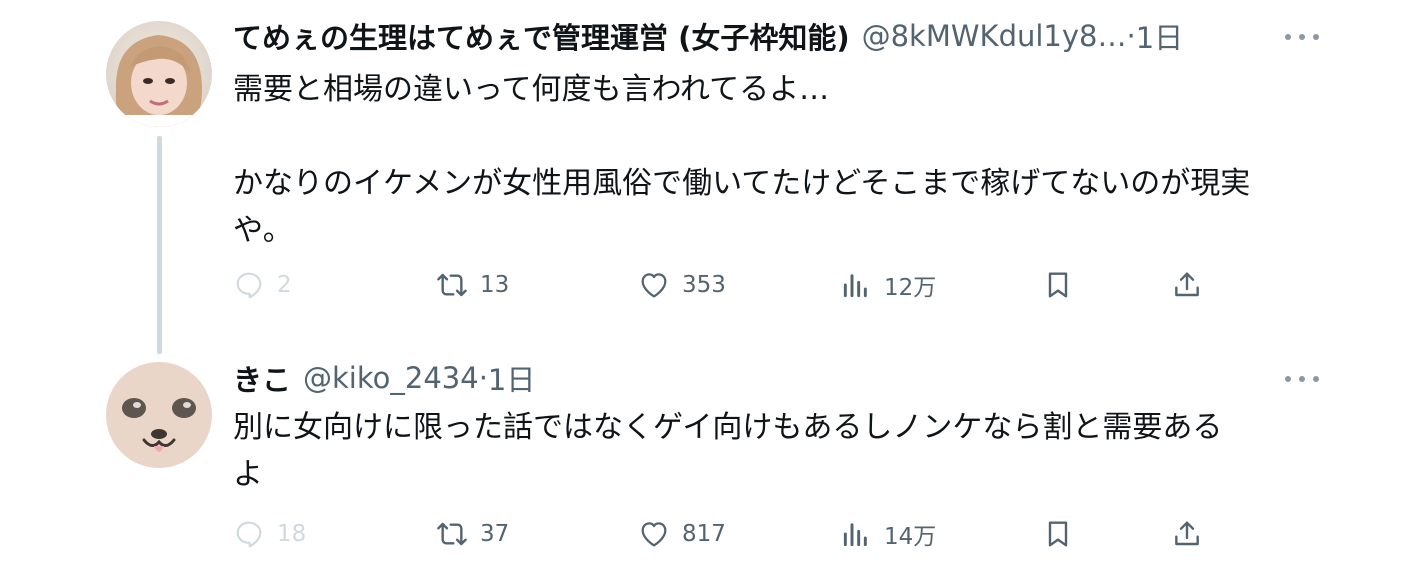  What do you see at coordinates (262, 378) in the screenshot?
I see `display-name: きこ` at bounding box center [262, 378].